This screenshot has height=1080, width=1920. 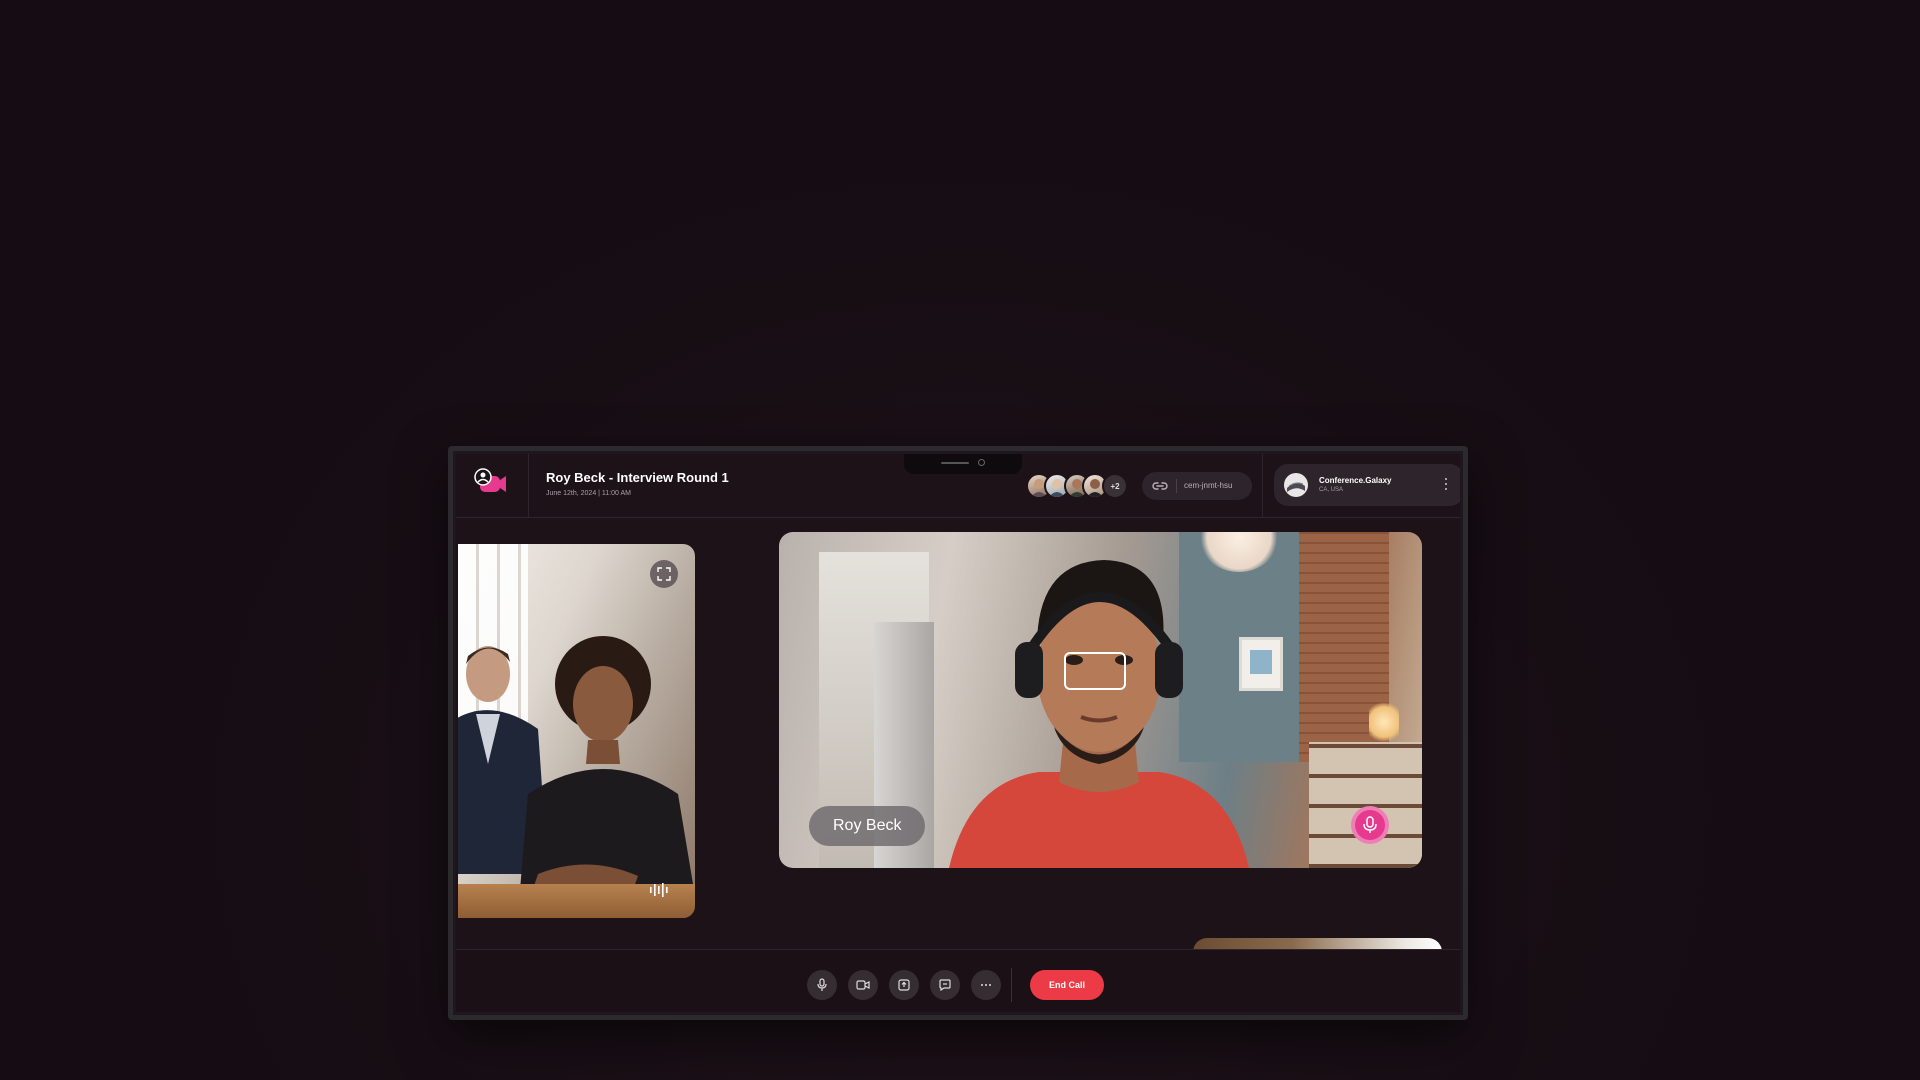 I want to click on call-controls-bar: End Call, so click(x=958, y=980).